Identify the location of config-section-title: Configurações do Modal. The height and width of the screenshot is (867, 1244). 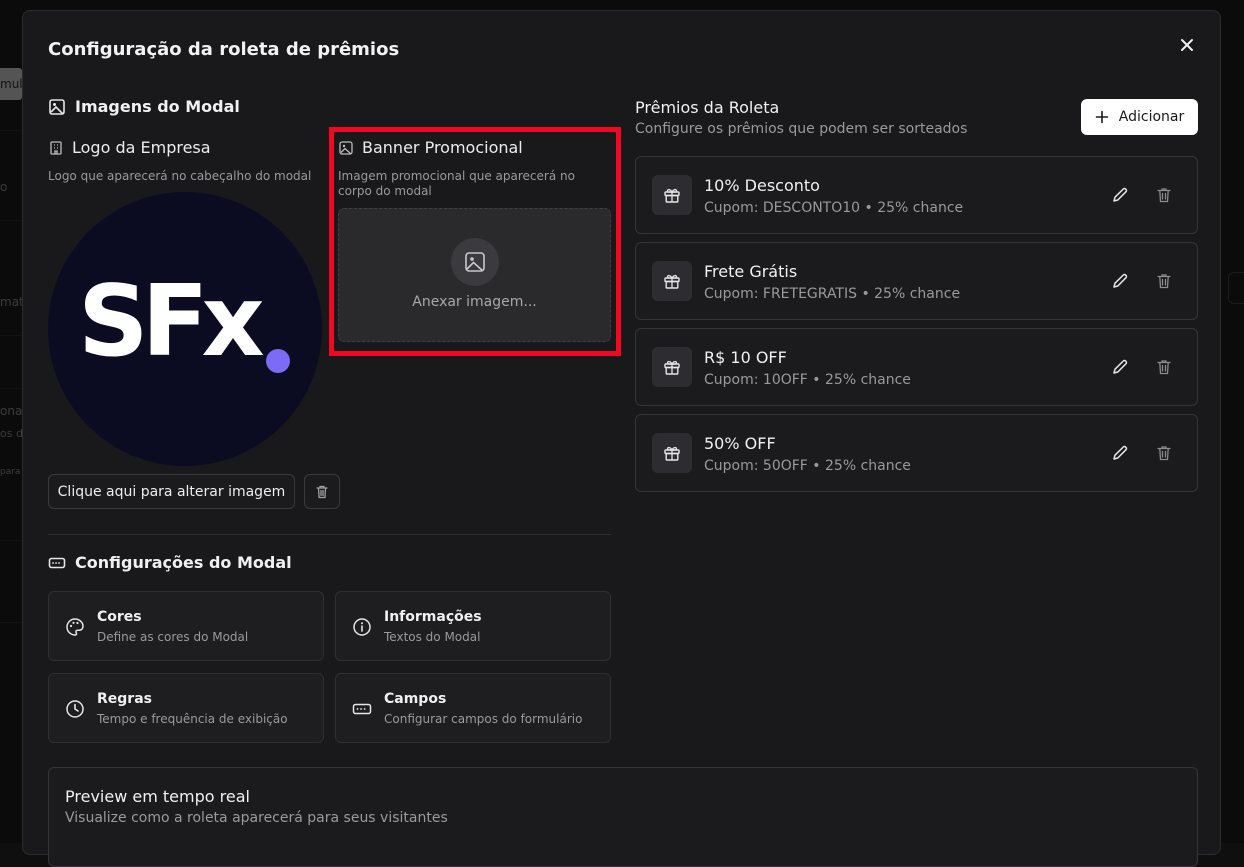
(183, 562).